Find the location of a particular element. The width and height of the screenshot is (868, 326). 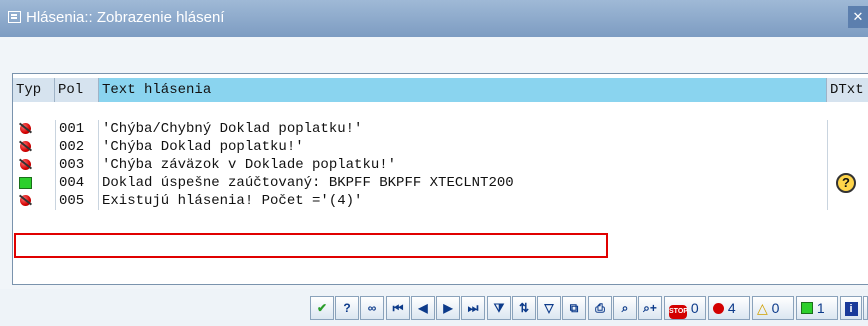

highlight-box is located at coordinates (311, 245).